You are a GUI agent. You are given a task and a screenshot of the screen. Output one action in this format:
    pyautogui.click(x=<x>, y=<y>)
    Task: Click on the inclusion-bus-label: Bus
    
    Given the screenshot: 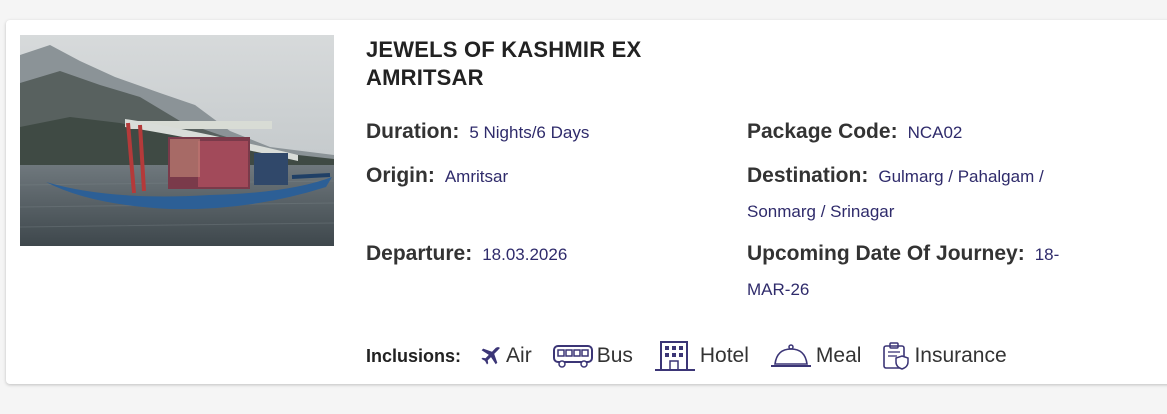 What is the action you would take?
    pyautogui.click(x=614, y=355)
    